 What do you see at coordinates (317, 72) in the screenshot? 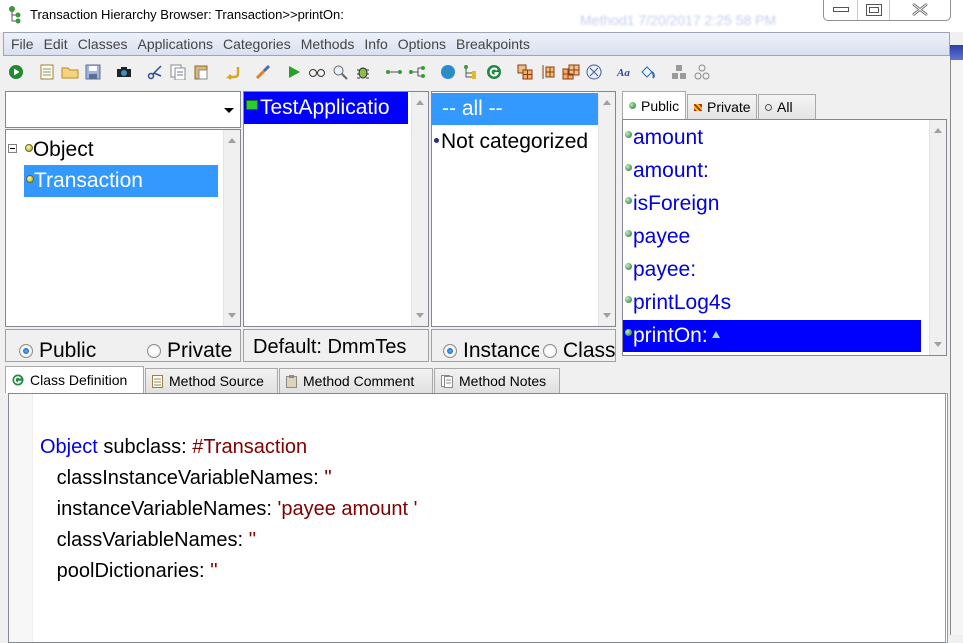
I see `glasses-icon` at bounding box center [317, 72].